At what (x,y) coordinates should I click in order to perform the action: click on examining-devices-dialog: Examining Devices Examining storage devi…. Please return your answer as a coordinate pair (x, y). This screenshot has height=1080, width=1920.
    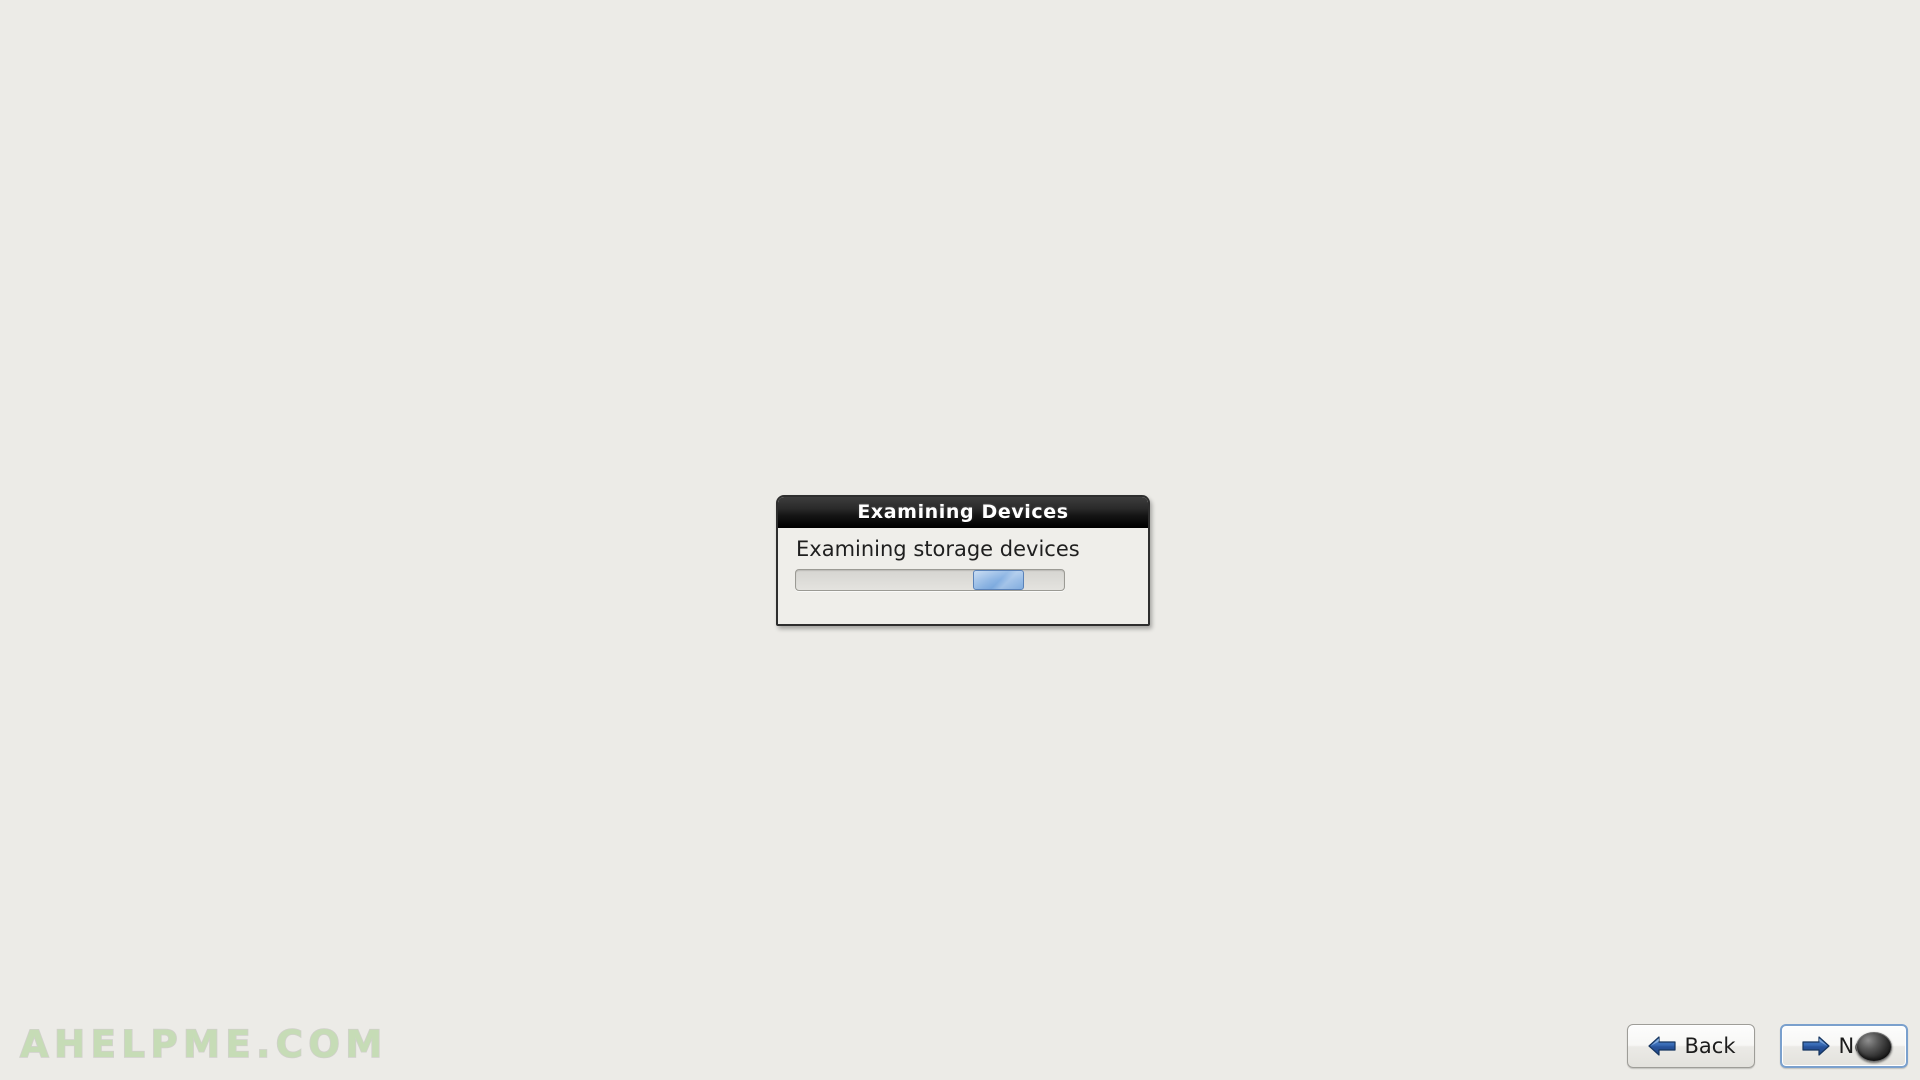
    Looking at the image, I should click on (963, 560).